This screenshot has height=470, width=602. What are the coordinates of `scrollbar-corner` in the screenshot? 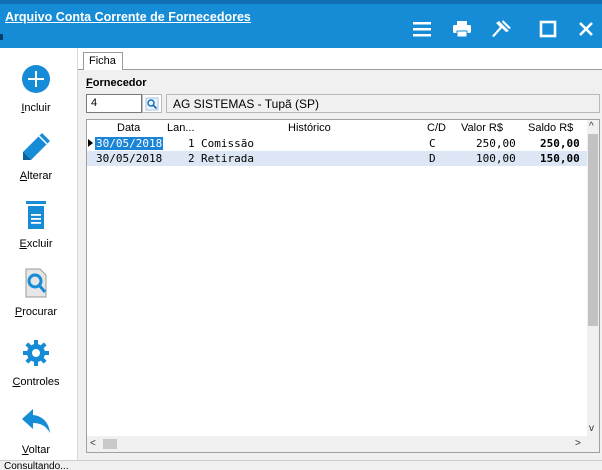 It's located at (593, 444).